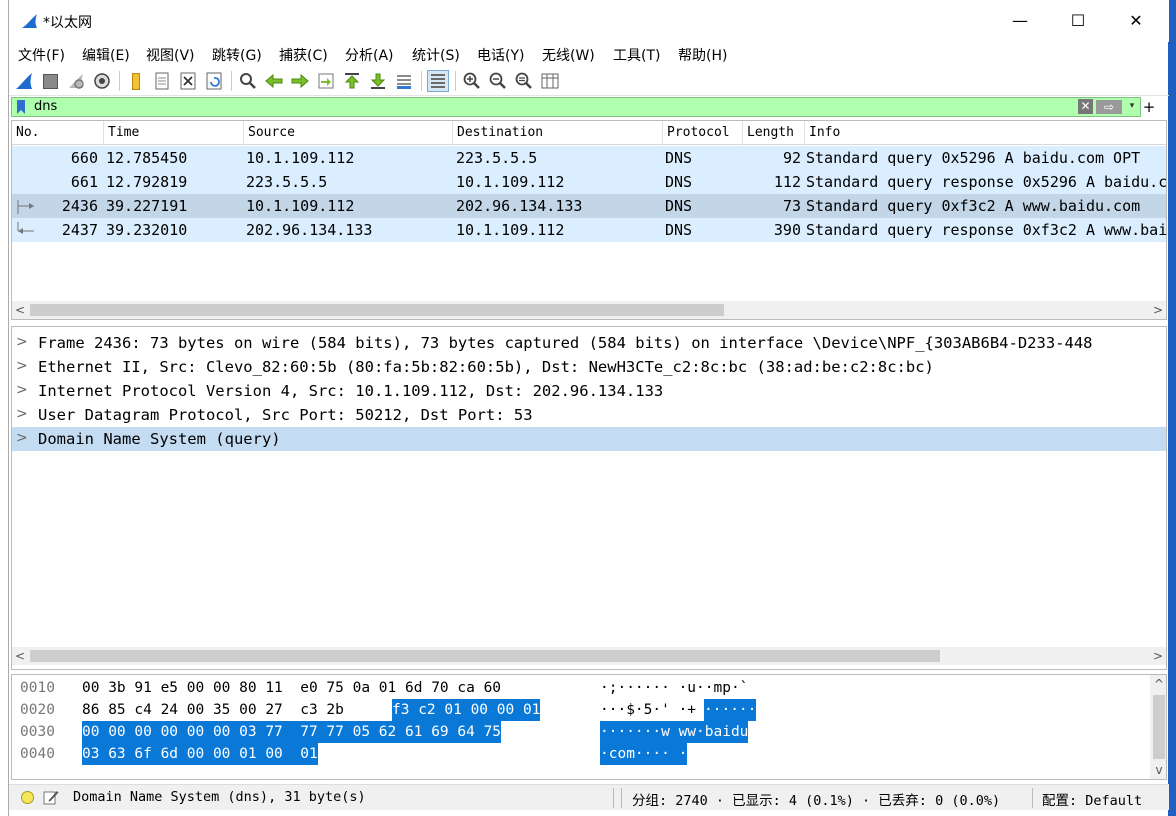 This screenshot has height=816, width=1176. Describe the element at coordinates (1158, 684) in the screenshot. I see `scroll-up-icon: ^` at that location.